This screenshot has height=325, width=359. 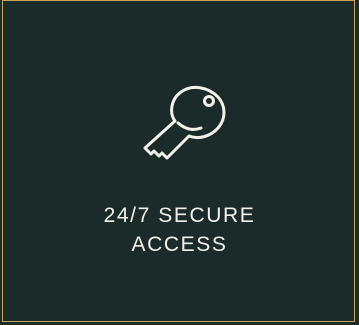 What do you see at coordinates (179, 244) in the screenshot?
I see `feature-title-line-2: ACCESS` at bounding box center [179, 244].